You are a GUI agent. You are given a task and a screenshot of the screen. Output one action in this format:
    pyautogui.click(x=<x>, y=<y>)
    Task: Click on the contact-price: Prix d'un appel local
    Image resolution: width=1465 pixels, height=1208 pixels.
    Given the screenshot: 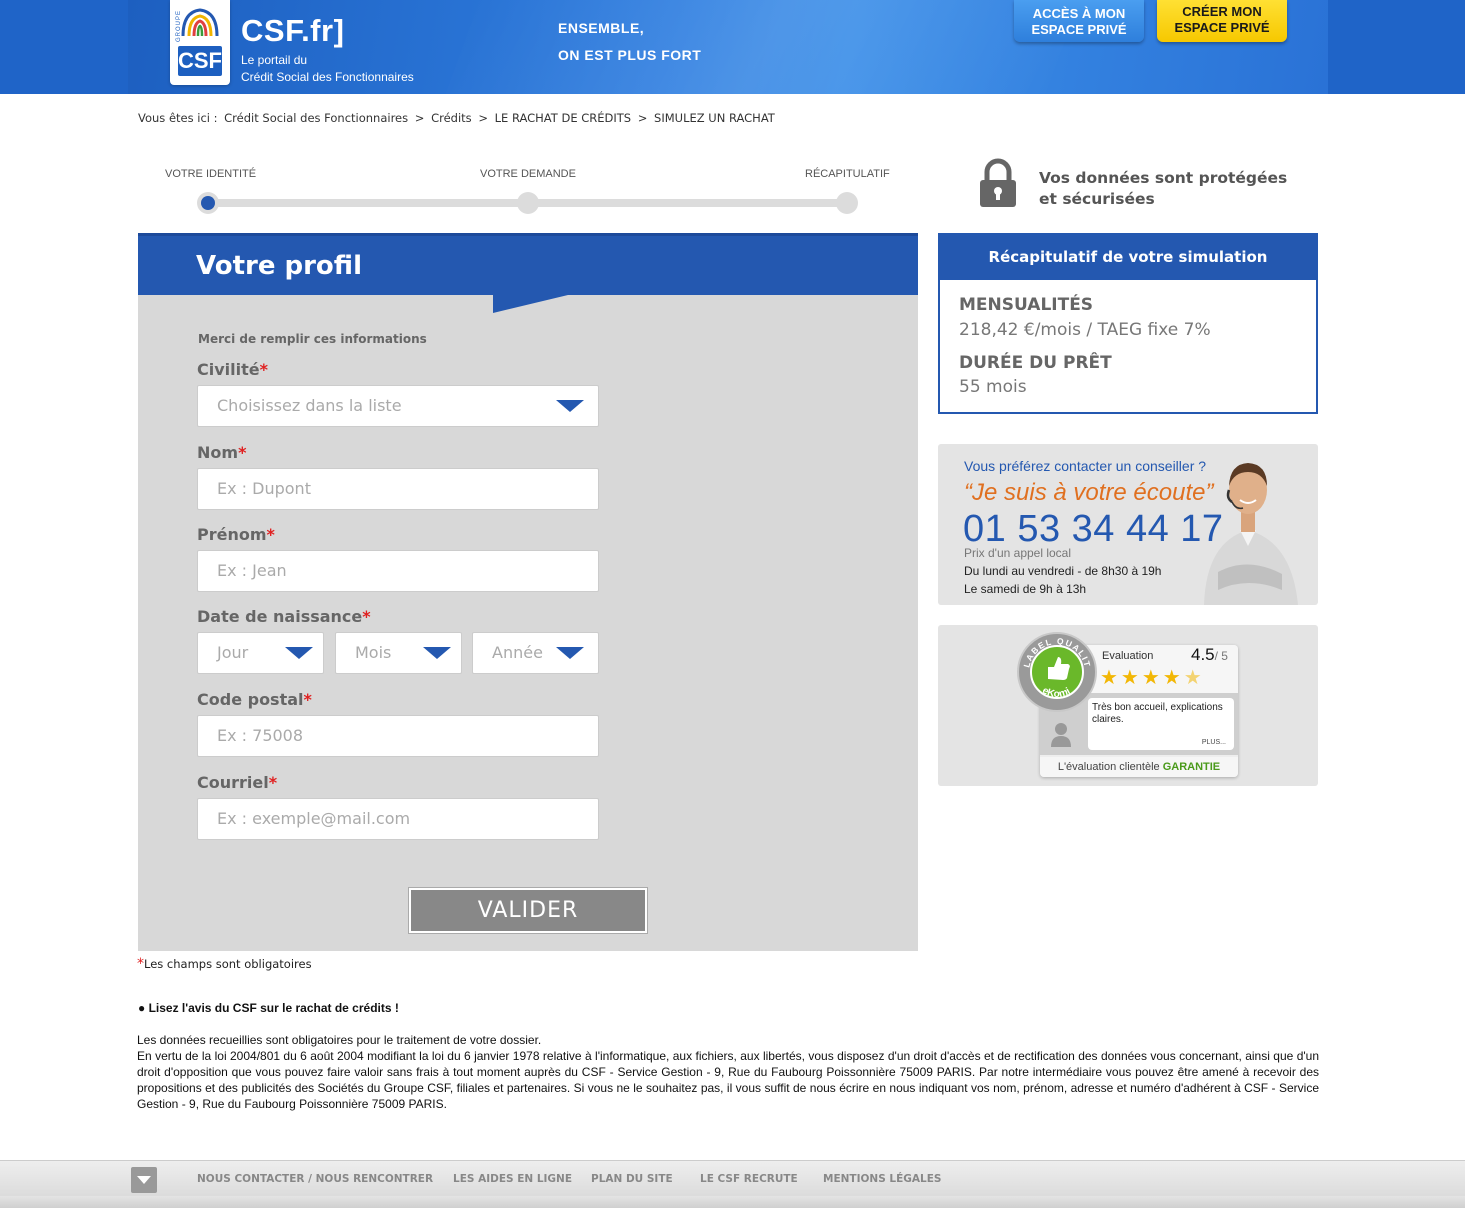 What is the action you would take?
    pyautogui.click(x=1018, y=553)
    